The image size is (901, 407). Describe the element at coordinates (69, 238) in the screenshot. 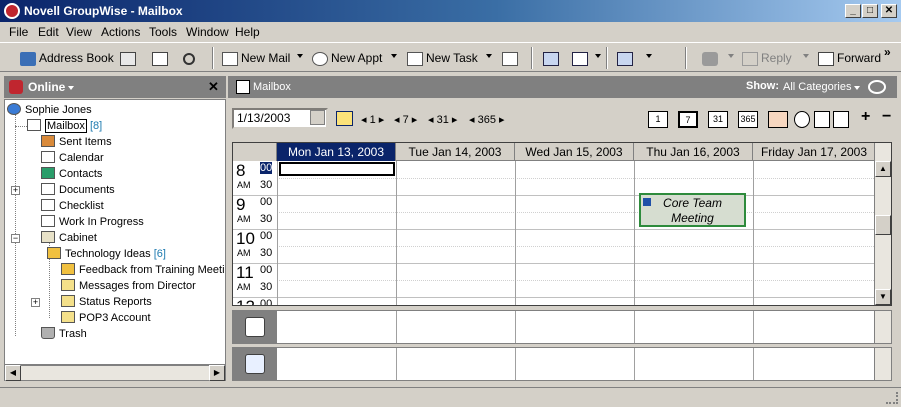

I see `tree-node-cabinet: Cabinet` at that location.